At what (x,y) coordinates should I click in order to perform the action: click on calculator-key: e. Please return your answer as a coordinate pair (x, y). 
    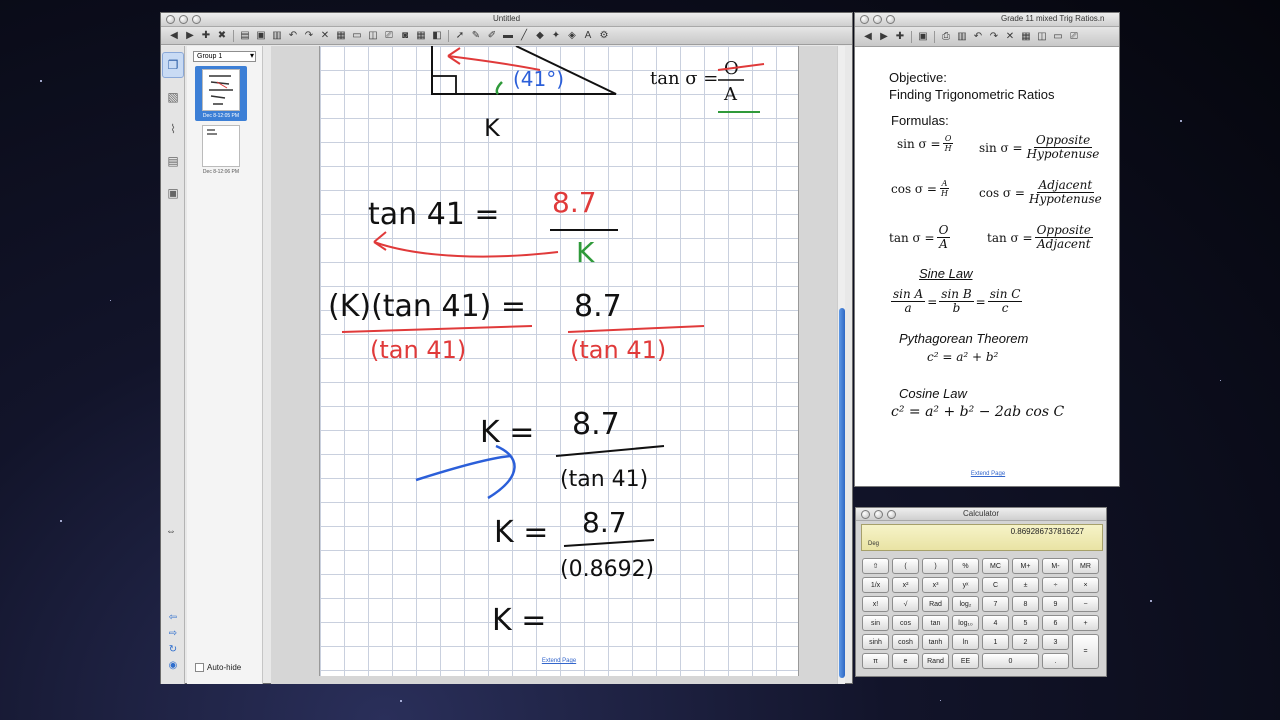
    Looking at the image, I should click on (905, 661).